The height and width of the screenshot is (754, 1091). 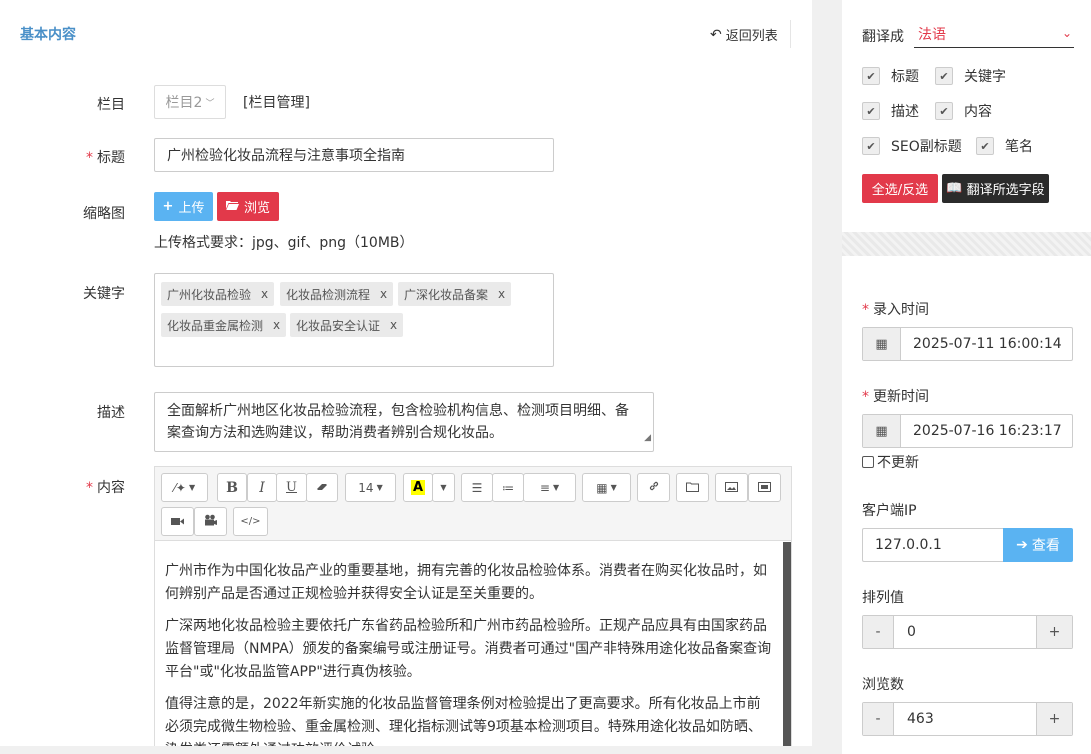 What do you see at coordinates (890, 76) in the screenshot?
I see `translate-field-checkbox: ✔ 标题` at bounding box center [890, 76].